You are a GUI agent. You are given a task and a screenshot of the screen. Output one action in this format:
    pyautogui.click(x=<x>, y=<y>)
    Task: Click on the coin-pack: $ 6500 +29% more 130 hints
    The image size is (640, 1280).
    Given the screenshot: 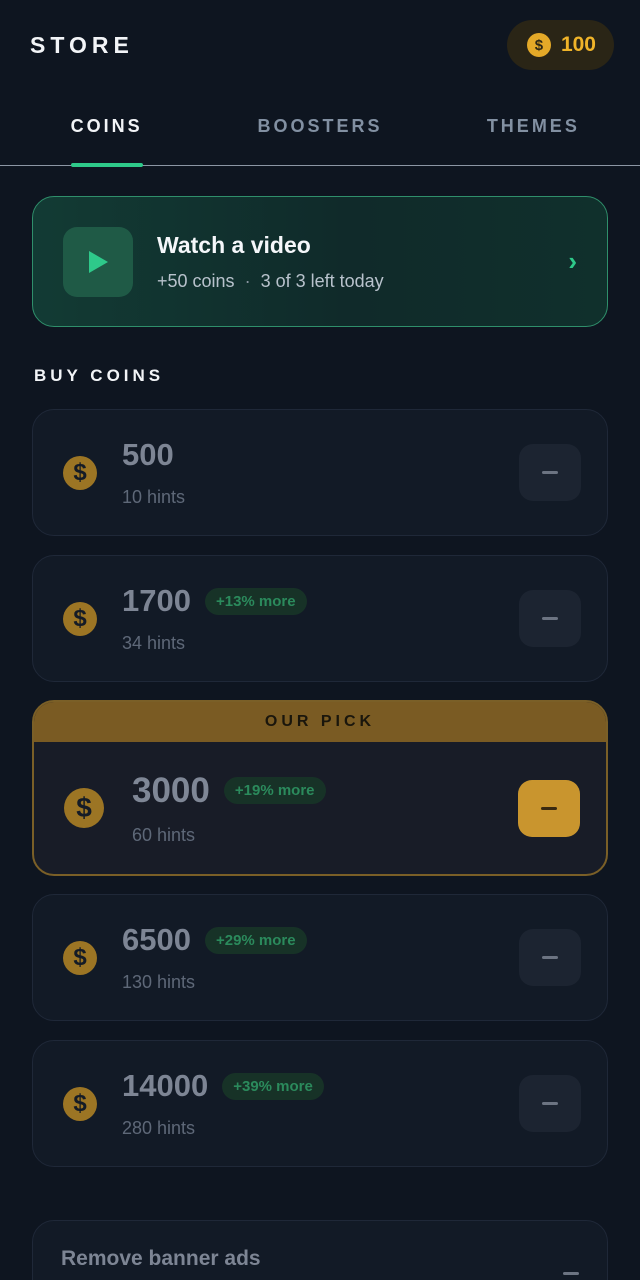 What is the action you would take?
    pyautogui.click(x=320, y=957)
    